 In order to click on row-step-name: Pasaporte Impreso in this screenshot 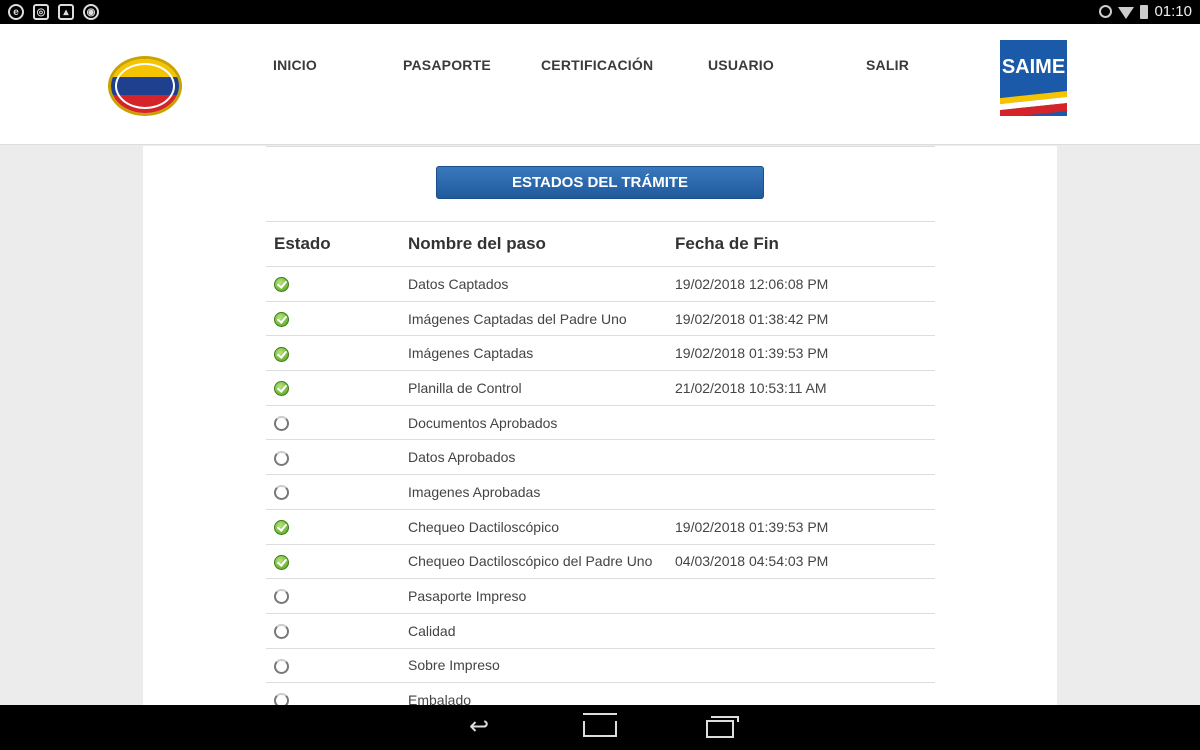, I will do `click(533, 596)`.